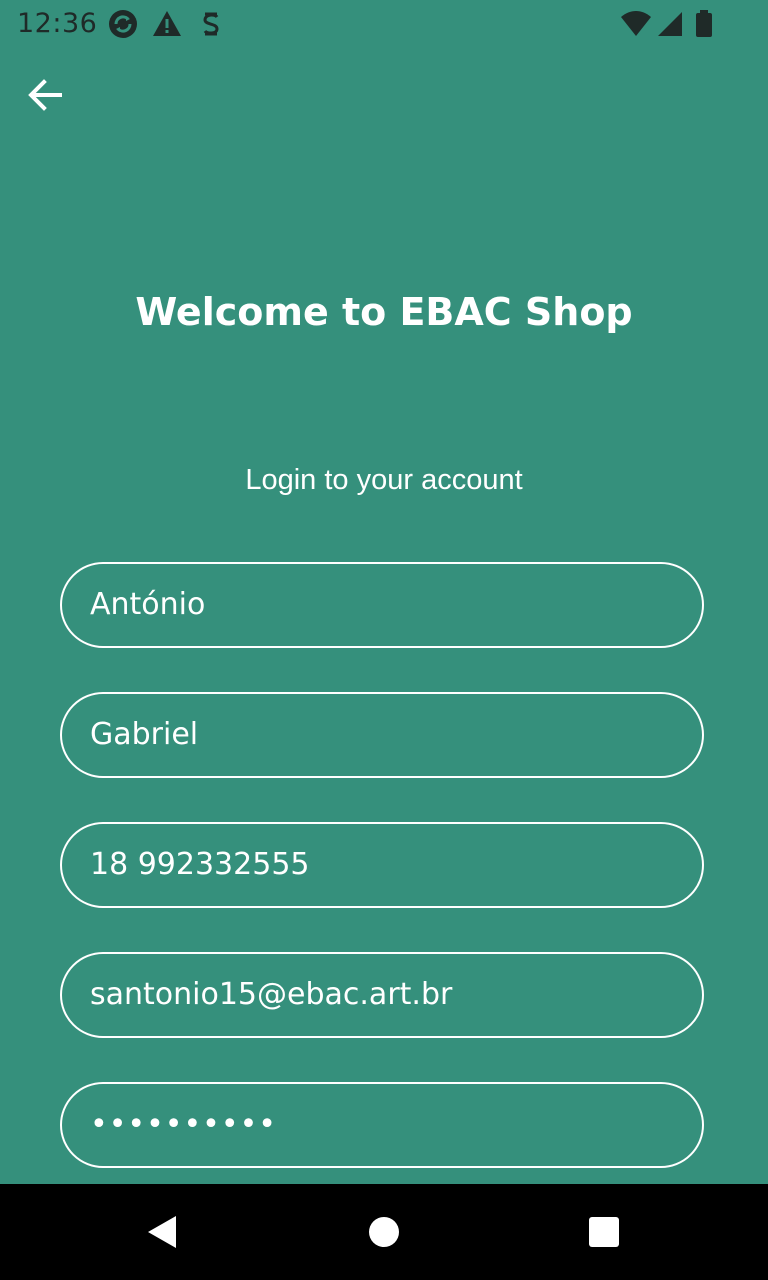  Describe the element at coordinates (382, 865) in the screenshot. I see `phone-field: 18 992332555` at that location.